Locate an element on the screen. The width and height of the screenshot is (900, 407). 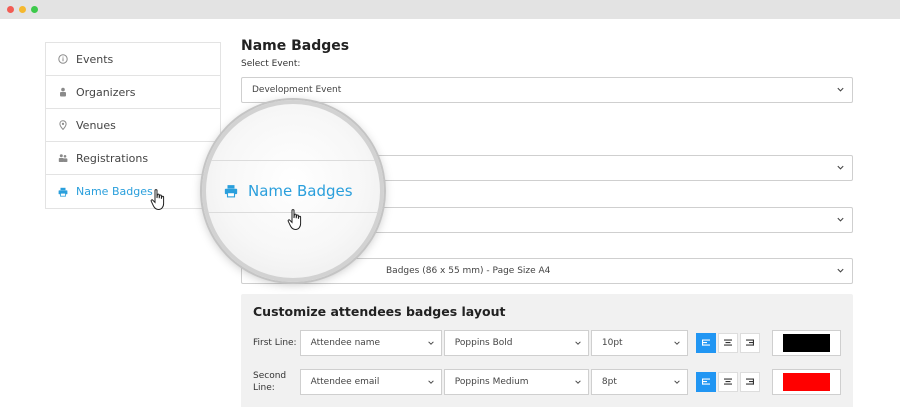
row-label: First Line: is located at coordinates (275, 343).